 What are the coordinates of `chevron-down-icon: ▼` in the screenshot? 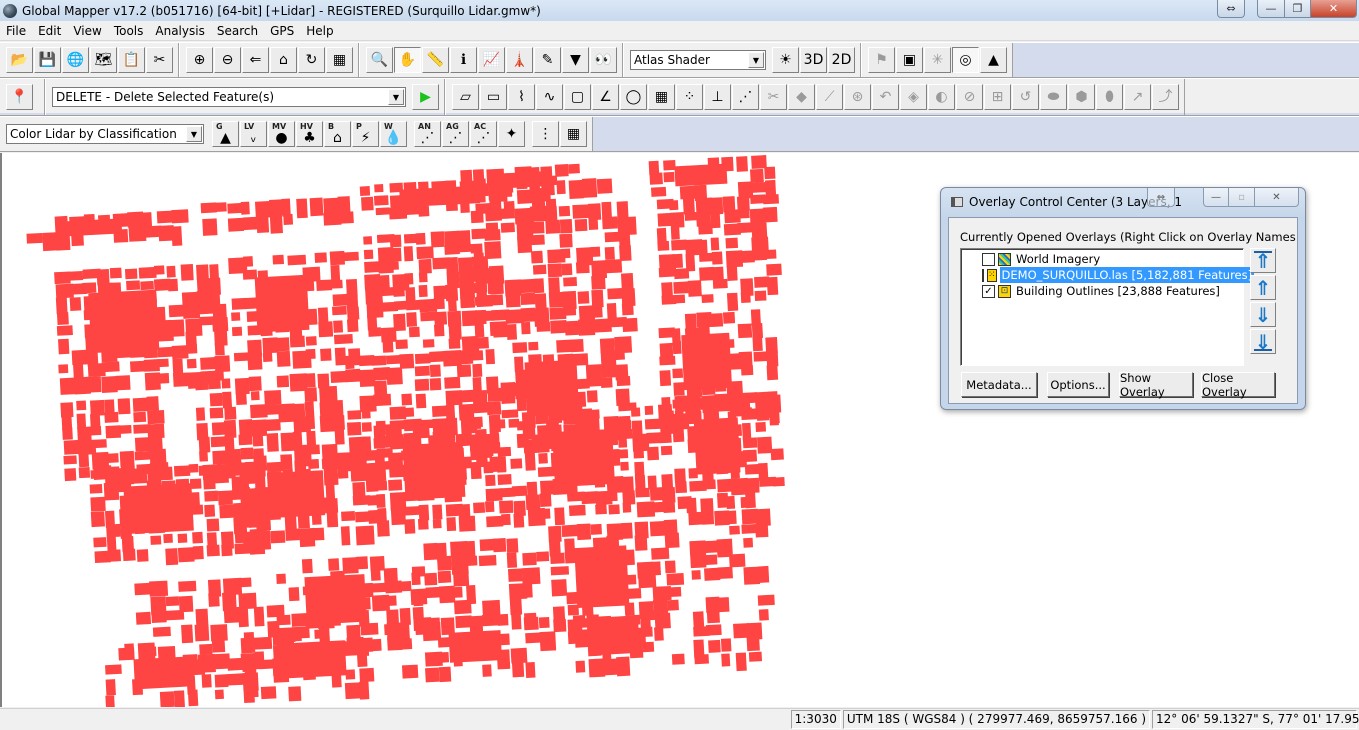 It's located at (396, 97).